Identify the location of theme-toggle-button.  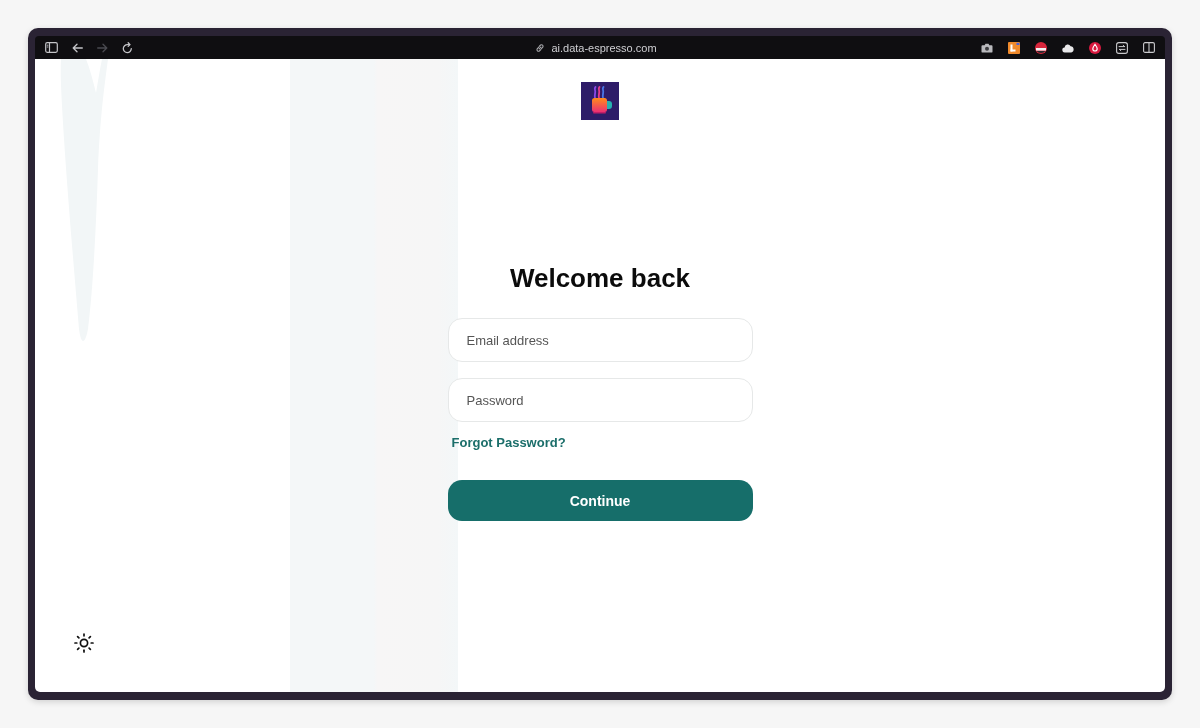
(84, 643).